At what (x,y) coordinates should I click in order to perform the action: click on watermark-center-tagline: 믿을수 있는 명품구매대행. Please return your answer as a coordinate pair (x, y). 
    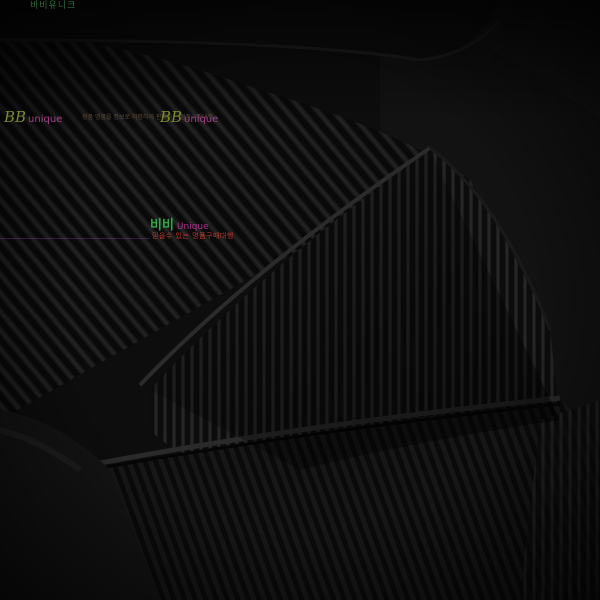
    Looking at the image, I should click on (193, 236).